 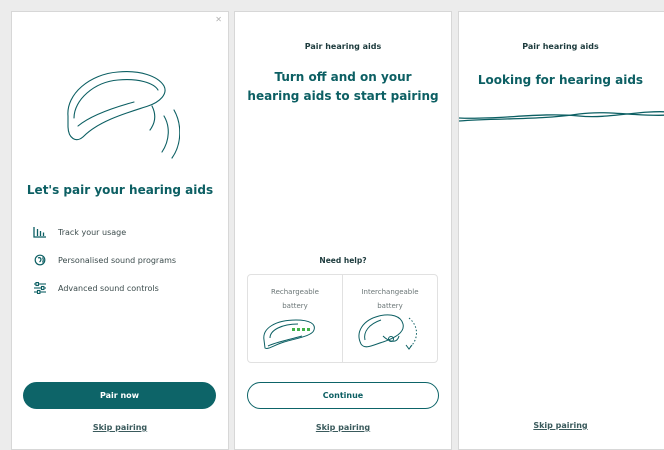 I want to click on feature-label: Track your usage, so click(x=92, y=232).